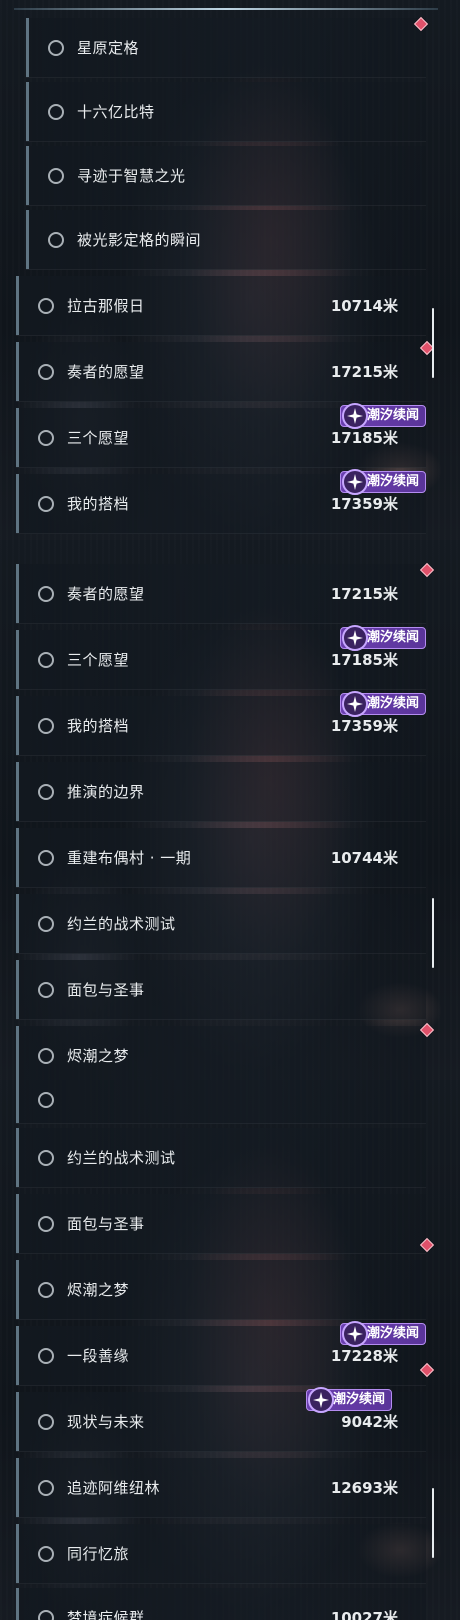 Image resolution: width=460 pixels, height=1620 pixels. I want to click on quest-title: 寻迹于智慧之光, so click(131, 176).